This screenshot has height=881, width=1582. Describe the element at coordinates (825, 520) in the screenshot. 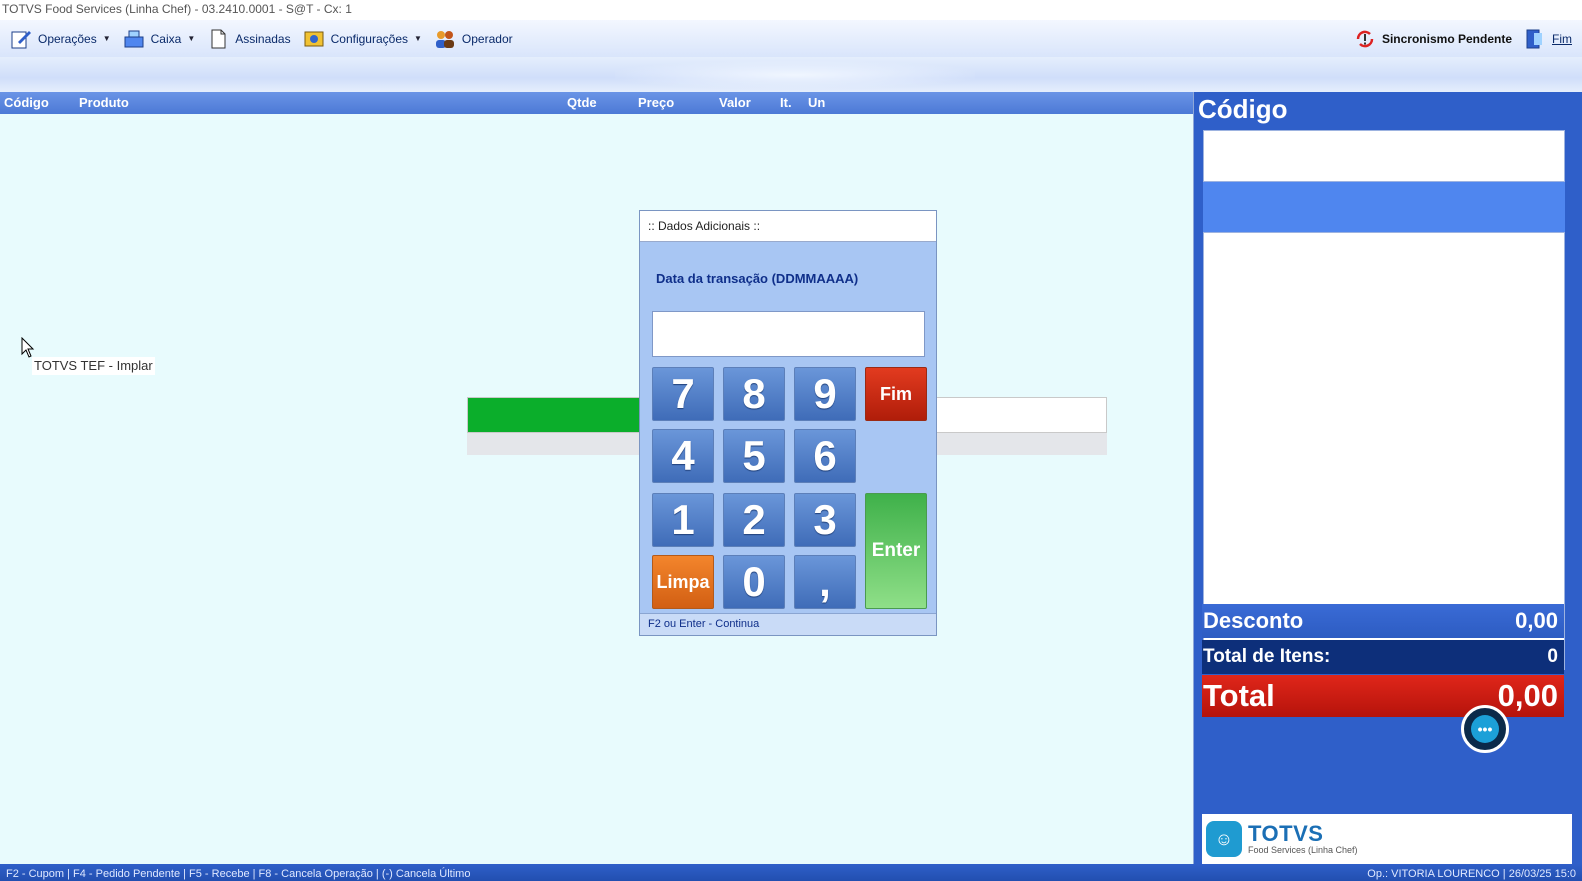

I see `key-3: 3` at that location.